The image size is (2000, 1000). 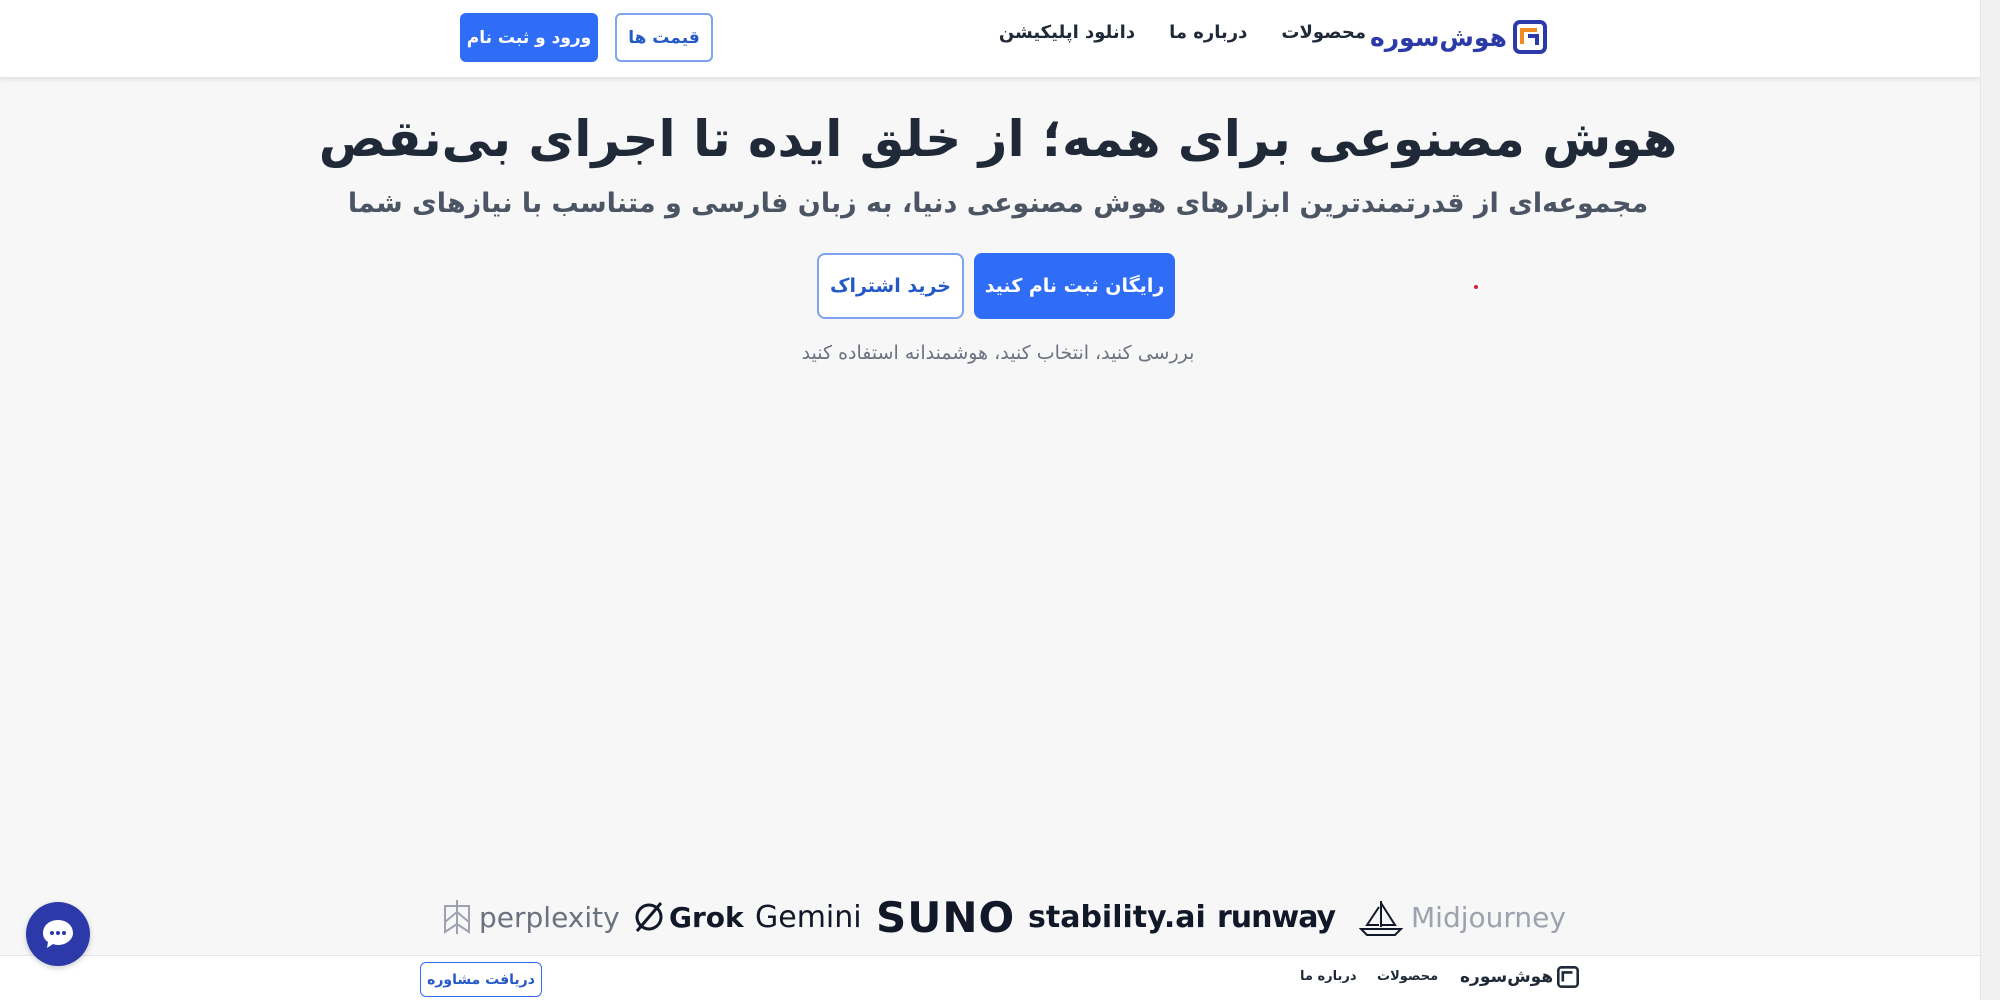 What do you see at coordinates (990, 977) in the screenshot?
I see `bottom-bar` at bounding box center [990, 977].